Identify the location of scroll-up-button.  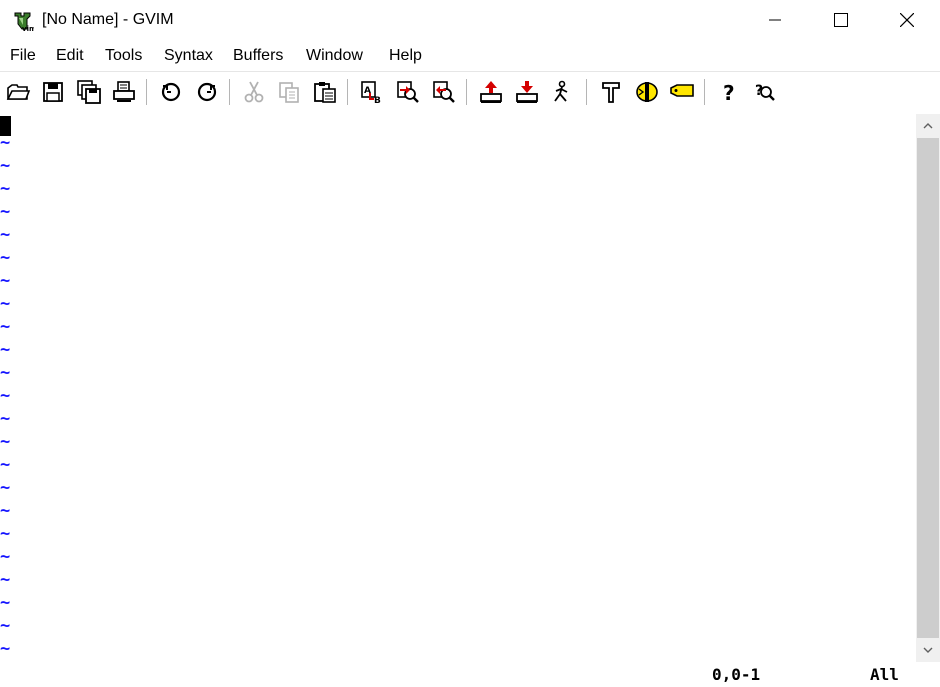
(928, 126).